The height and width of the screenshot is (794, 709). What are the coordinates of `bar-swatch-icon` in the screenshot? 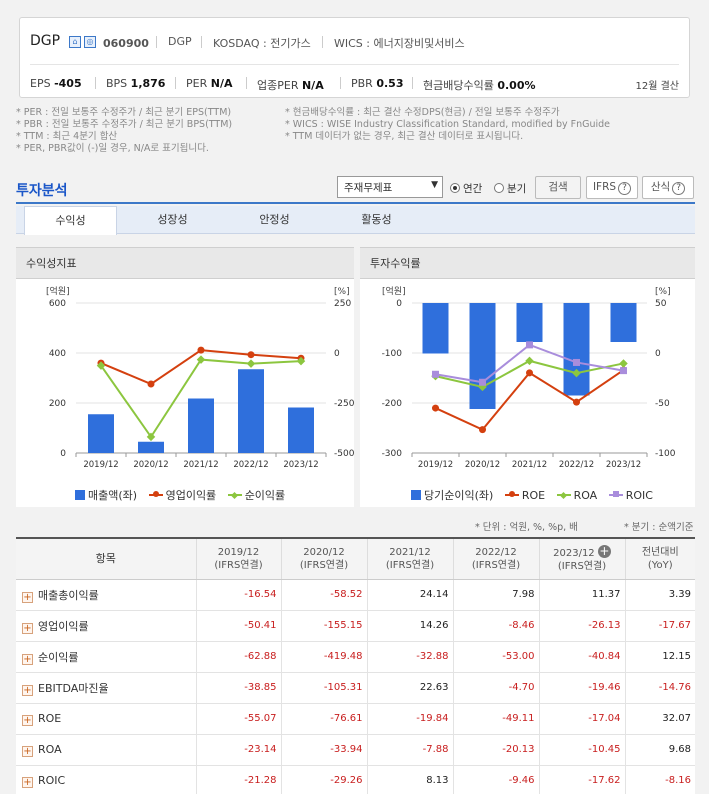 It's located at (416, 495).